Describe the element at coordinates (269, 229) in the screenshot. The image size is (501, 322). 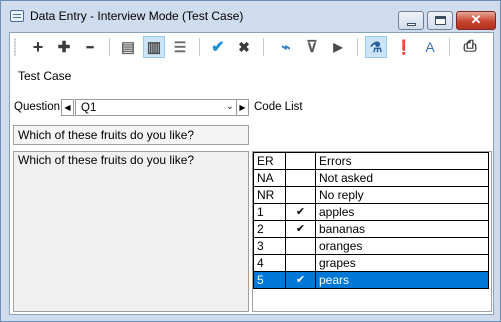
I see `code-value: 2` at that location.